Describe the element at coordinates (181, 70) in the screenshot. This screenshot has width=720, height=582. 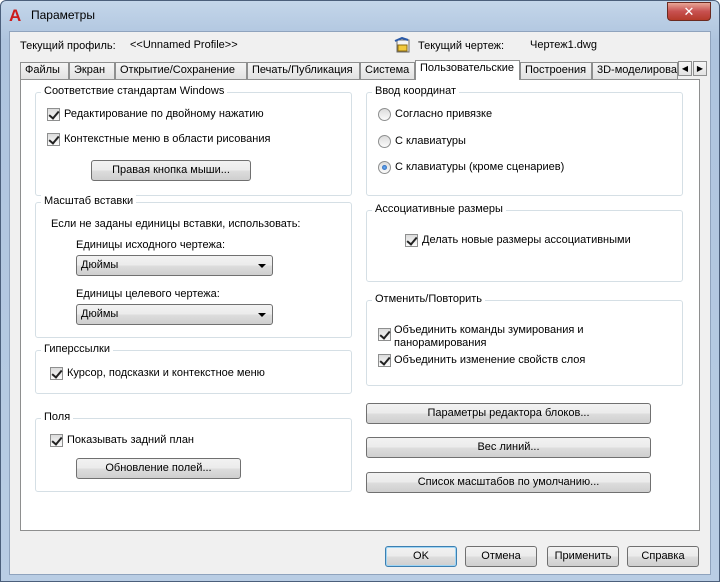
I see `tab-open-save: Открытие/Сохранение` at that location.